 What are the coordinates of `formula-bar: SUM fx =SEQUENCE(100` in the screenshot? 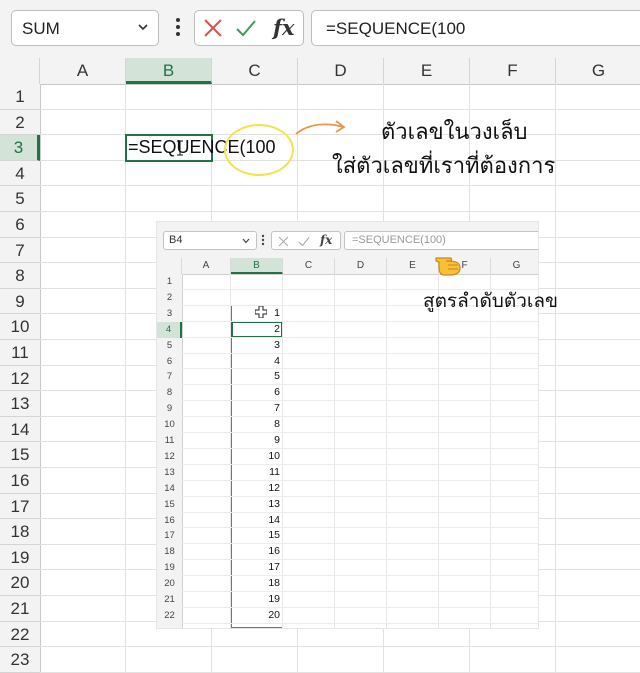 It's located at (320, 29).